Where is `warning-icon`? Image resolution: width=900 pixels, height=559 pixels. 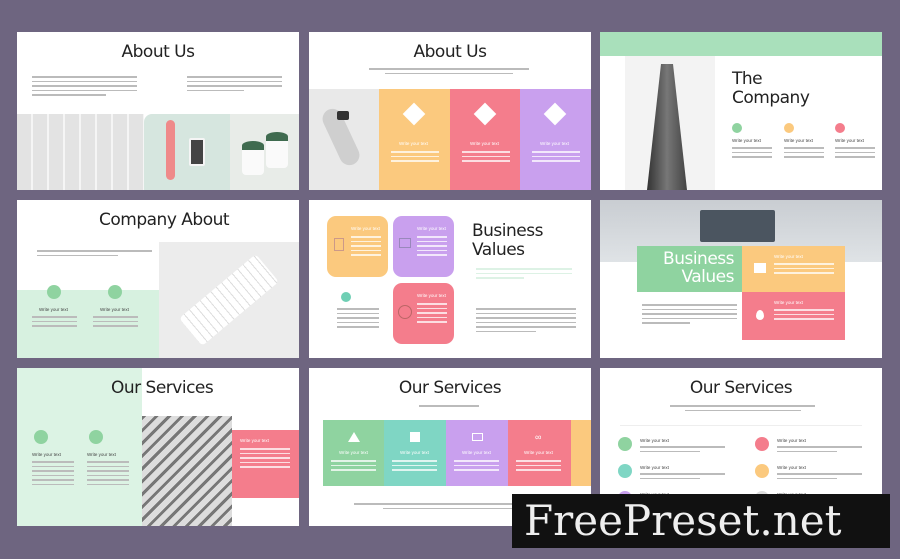 warning-icon is located at coordinates (354, 437).